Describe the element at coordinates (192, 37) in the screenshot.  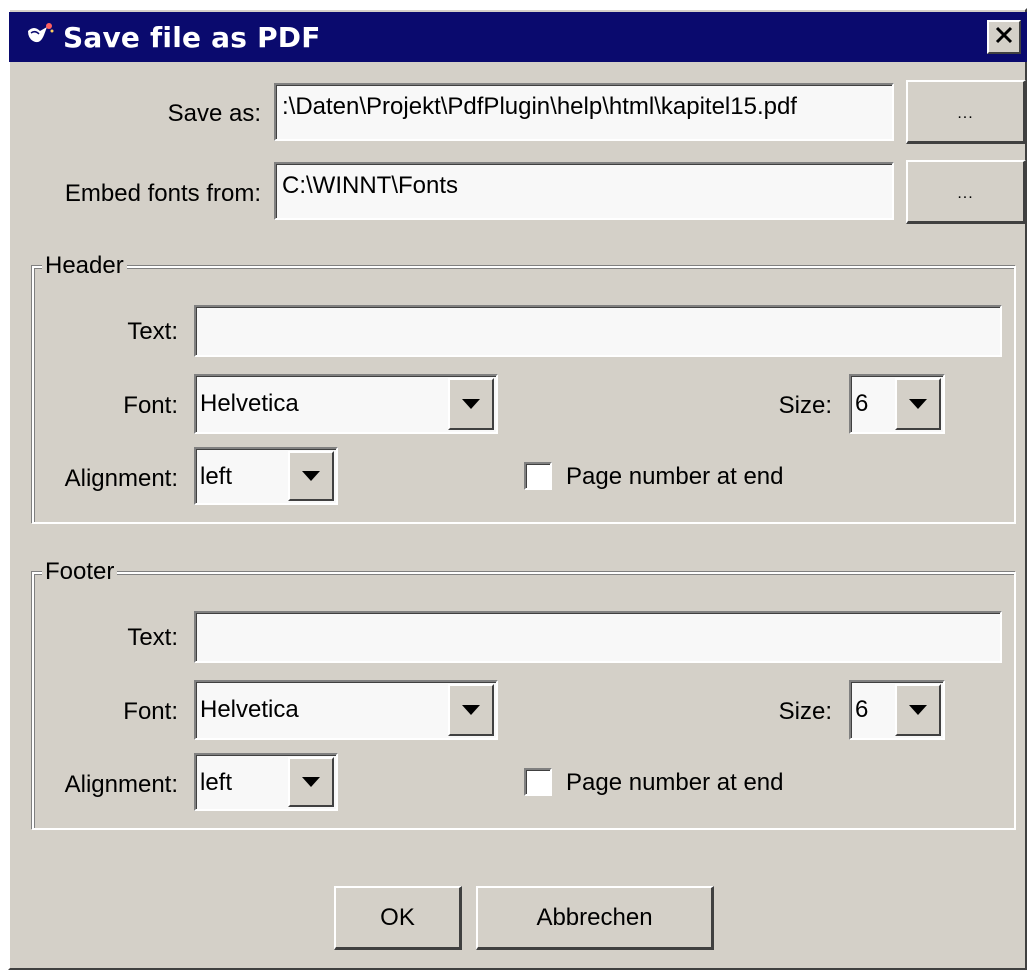
I see `dialog-title: Save file as PDF` at that location.